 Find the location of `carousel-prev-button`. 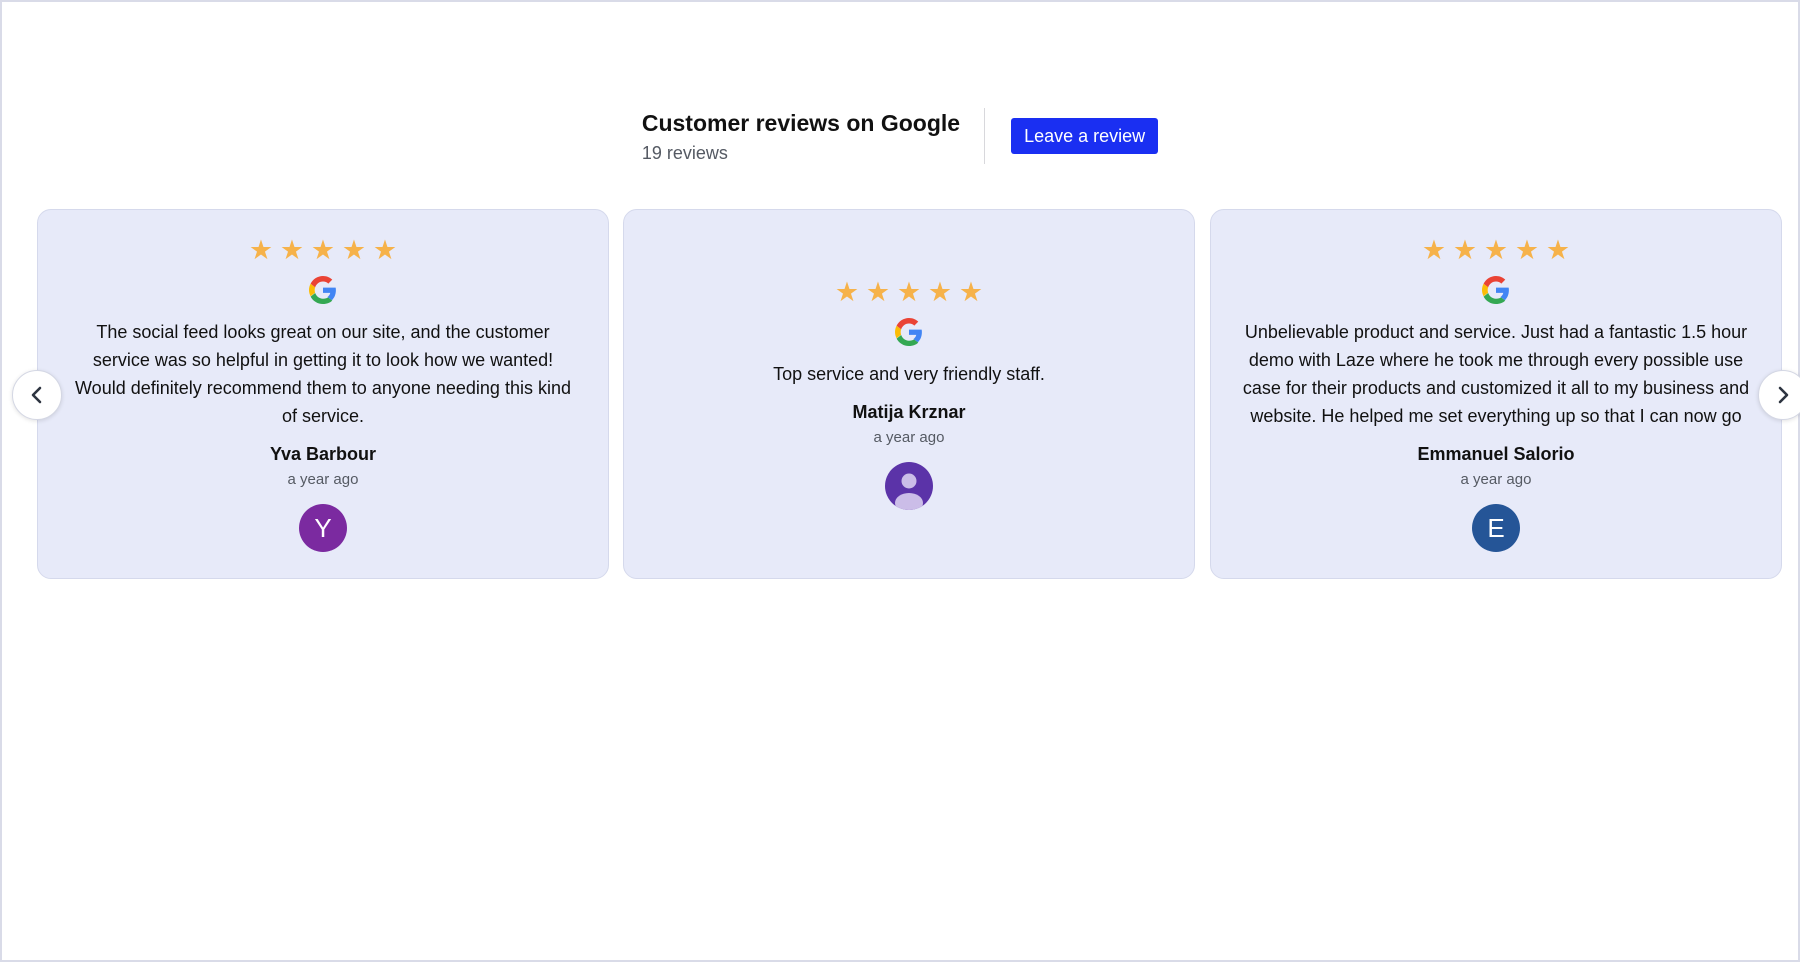

carousel-prev-button is located at coordinates (37, 395).